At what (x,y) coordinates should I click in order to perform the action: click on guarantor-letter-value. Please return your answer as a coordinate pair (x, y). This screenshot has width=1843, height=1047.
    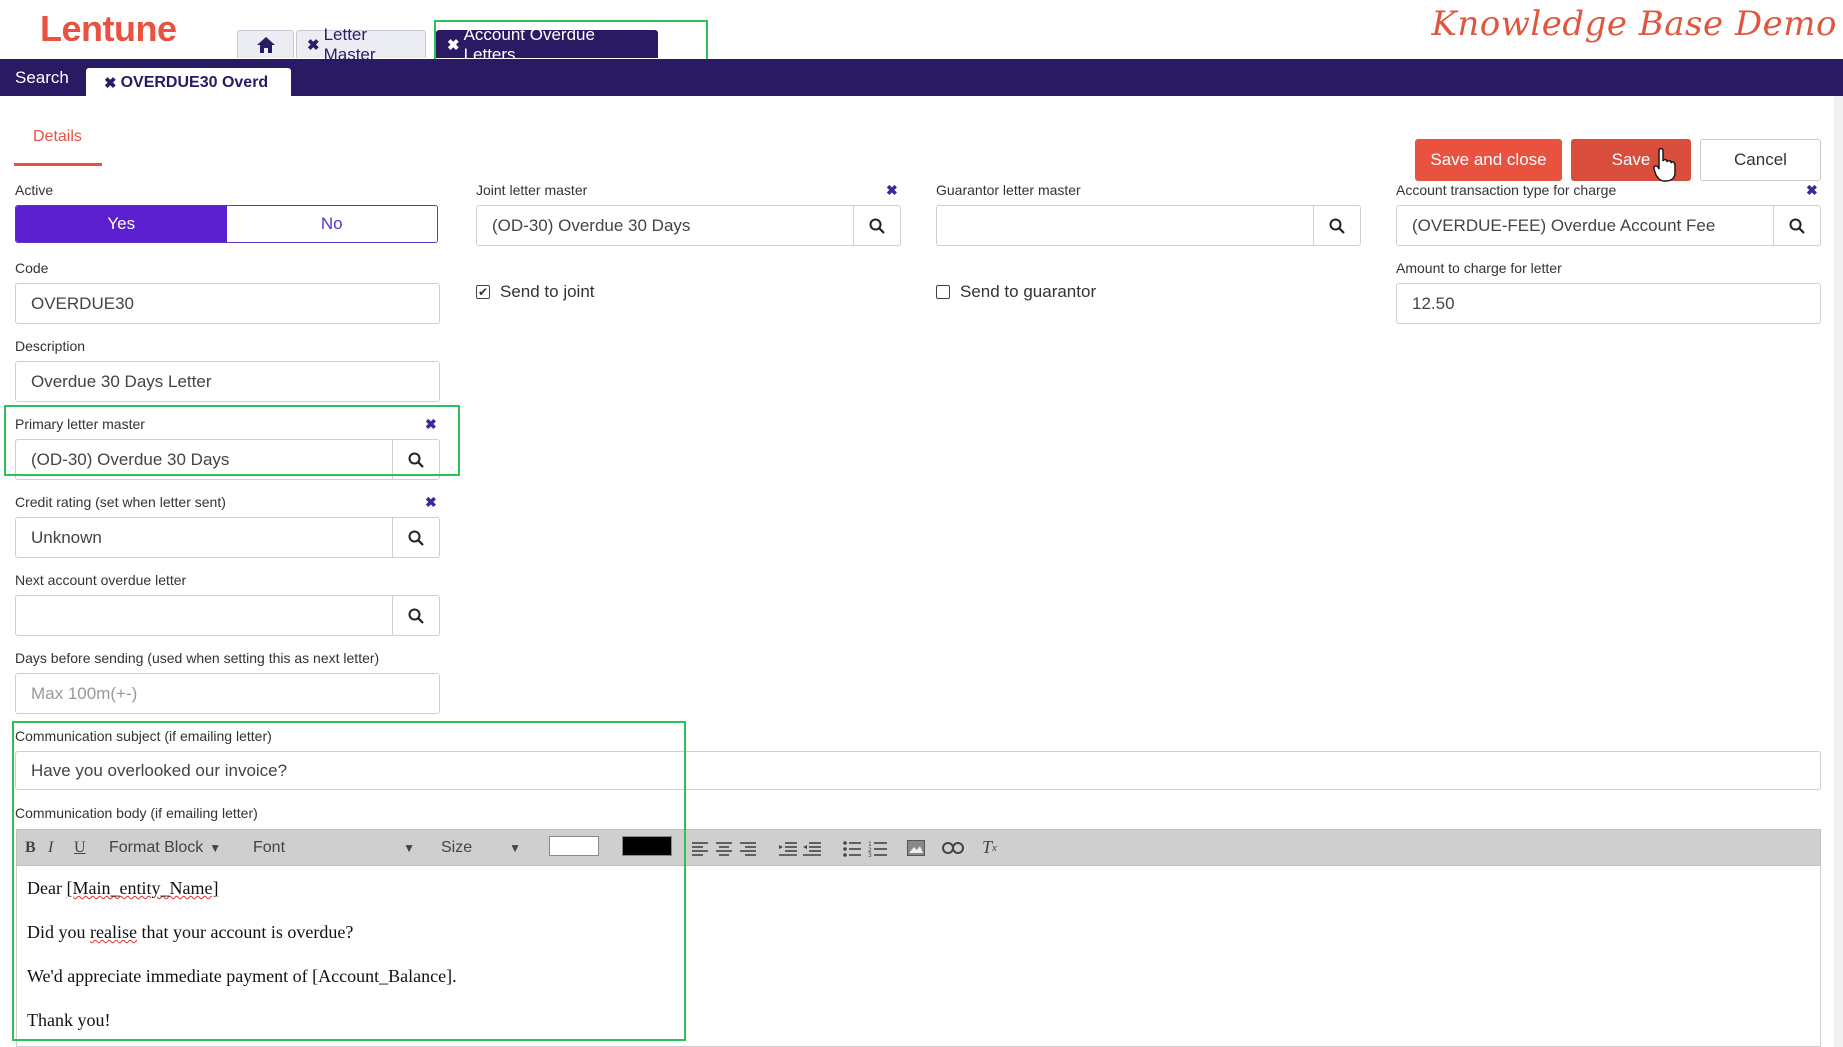
    Looking at the image, I should click on (1125, 225).